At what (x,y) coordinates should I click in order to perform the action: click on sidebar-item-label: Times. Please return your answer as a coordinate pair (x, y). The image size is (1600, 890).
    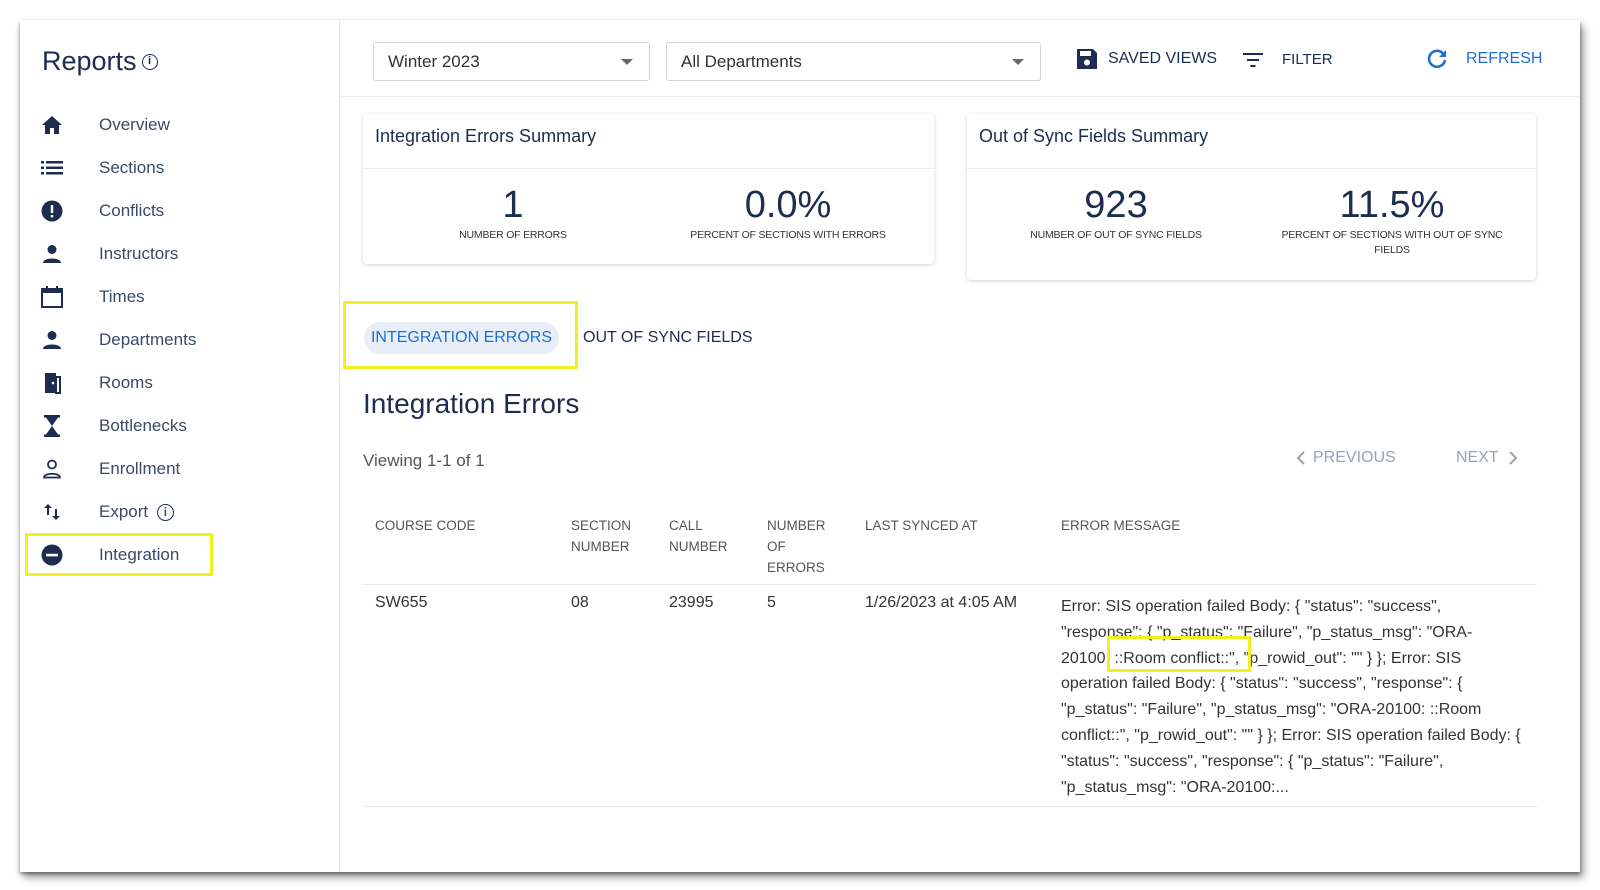
    Looking at the image, I should click on (122, 296).